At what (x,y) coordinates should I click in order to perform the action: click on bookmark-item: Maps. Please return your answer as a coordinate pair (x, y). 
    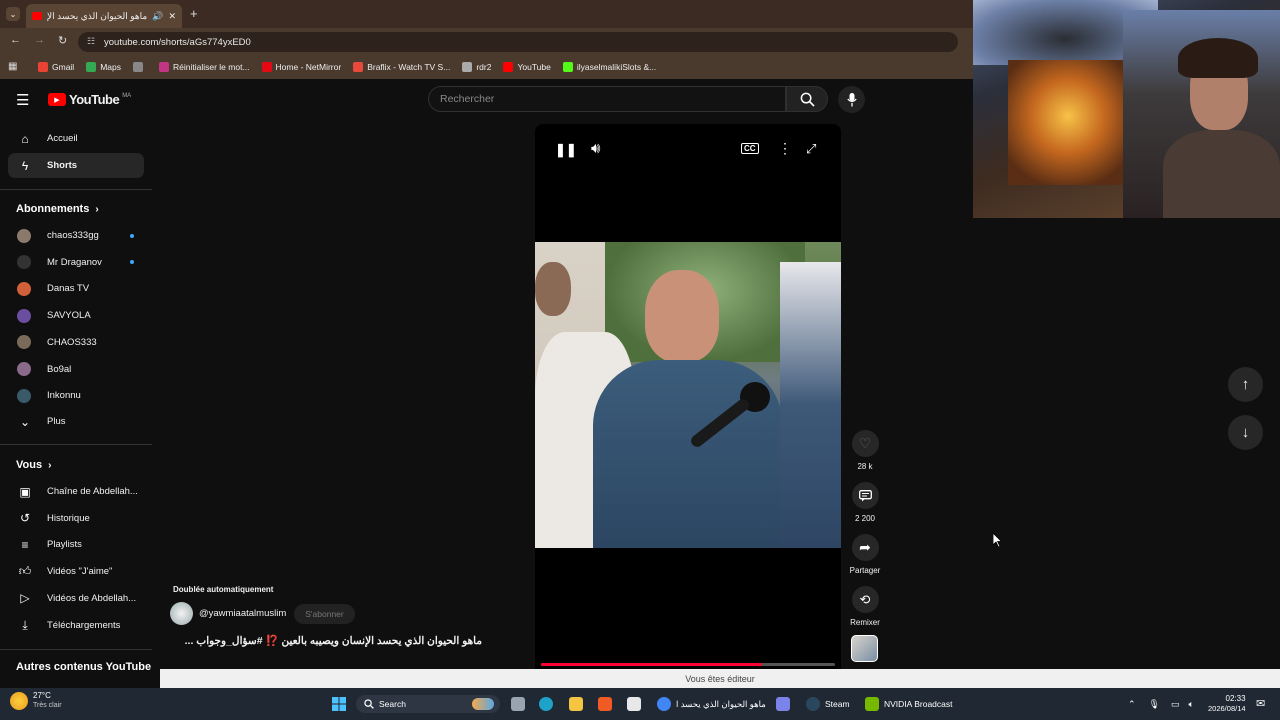
    Looking at the image, I should click on (103, 67).